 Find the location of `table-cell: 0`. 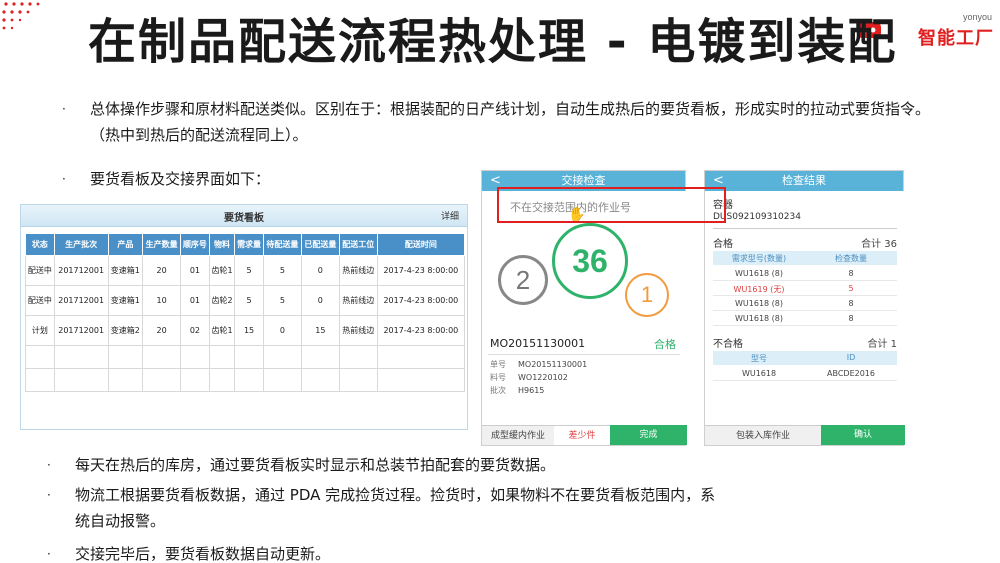

table-cell: 0 is located at coordinates (282, 330).